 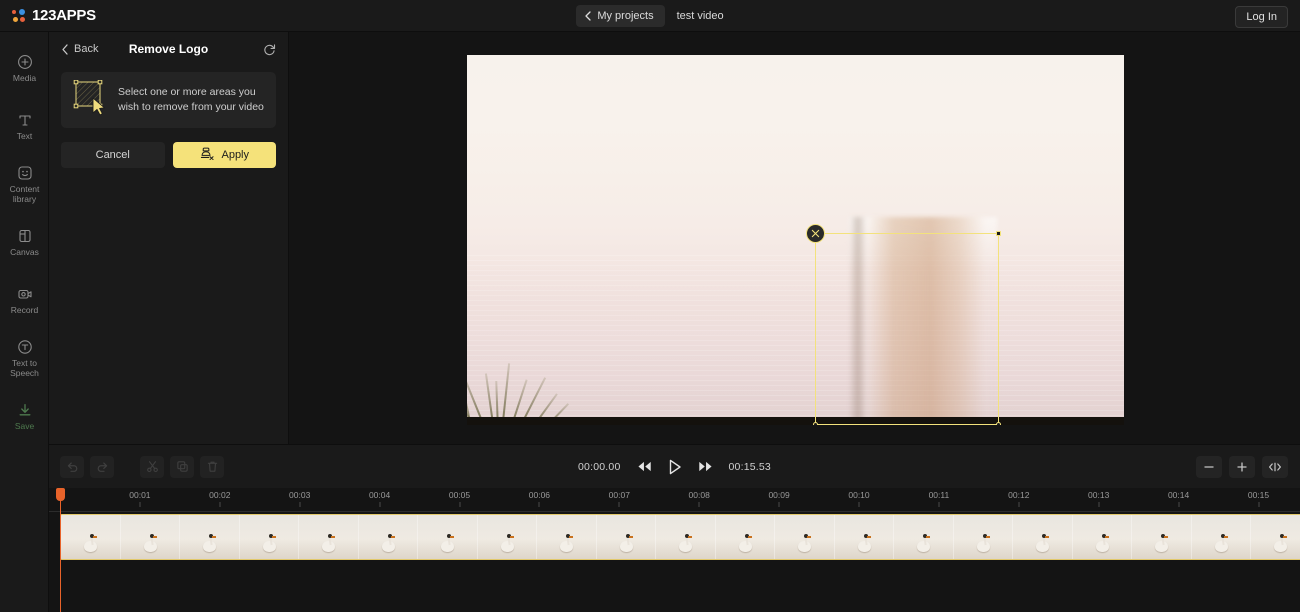 I want to click on sidebar-item-record: Record, so click(x=24, y=301).